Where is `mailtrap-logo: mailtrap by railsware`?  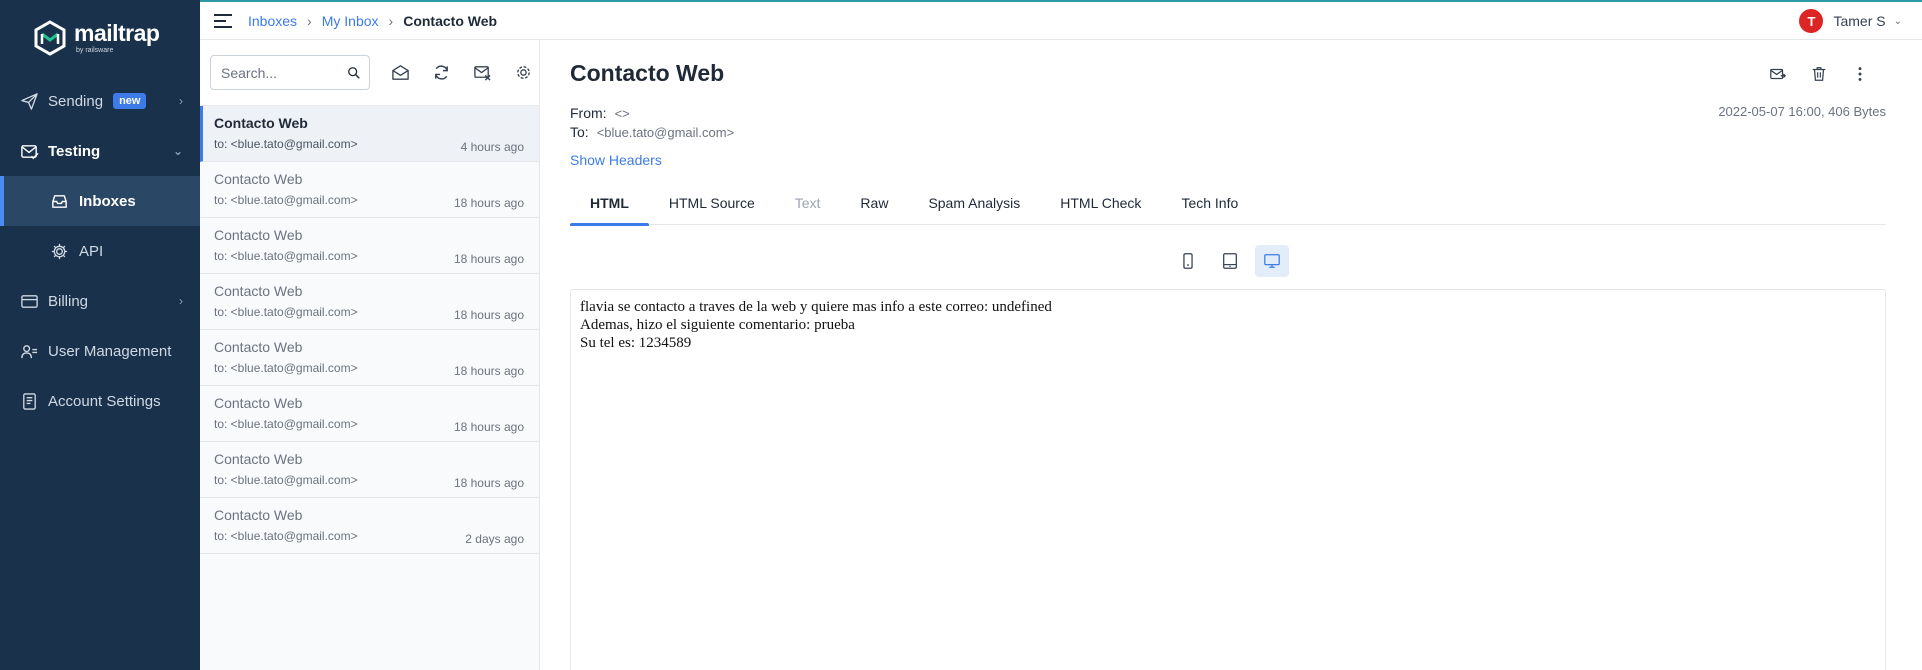 mailtrap-logo: mailtrap by railsware is located at coordinates (100, 38).